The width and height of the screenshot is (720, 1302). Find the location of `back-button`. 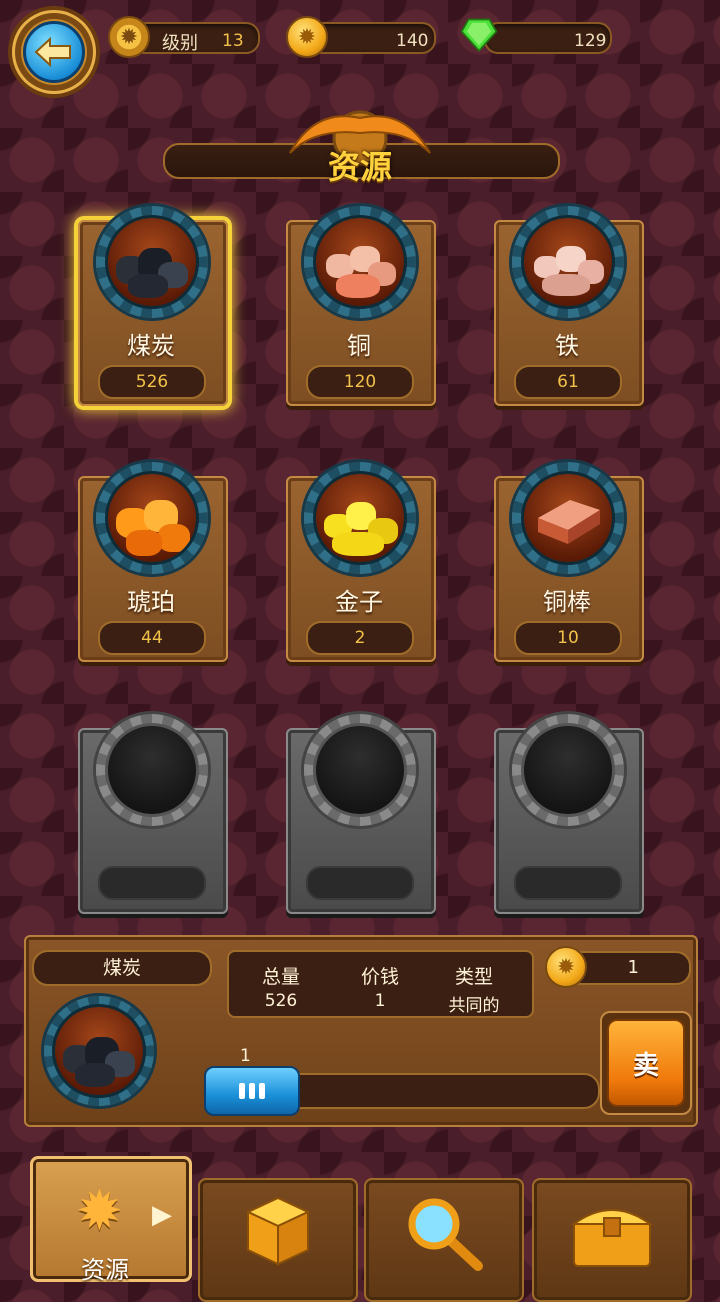

back-button is located at coordinates (54, 52).